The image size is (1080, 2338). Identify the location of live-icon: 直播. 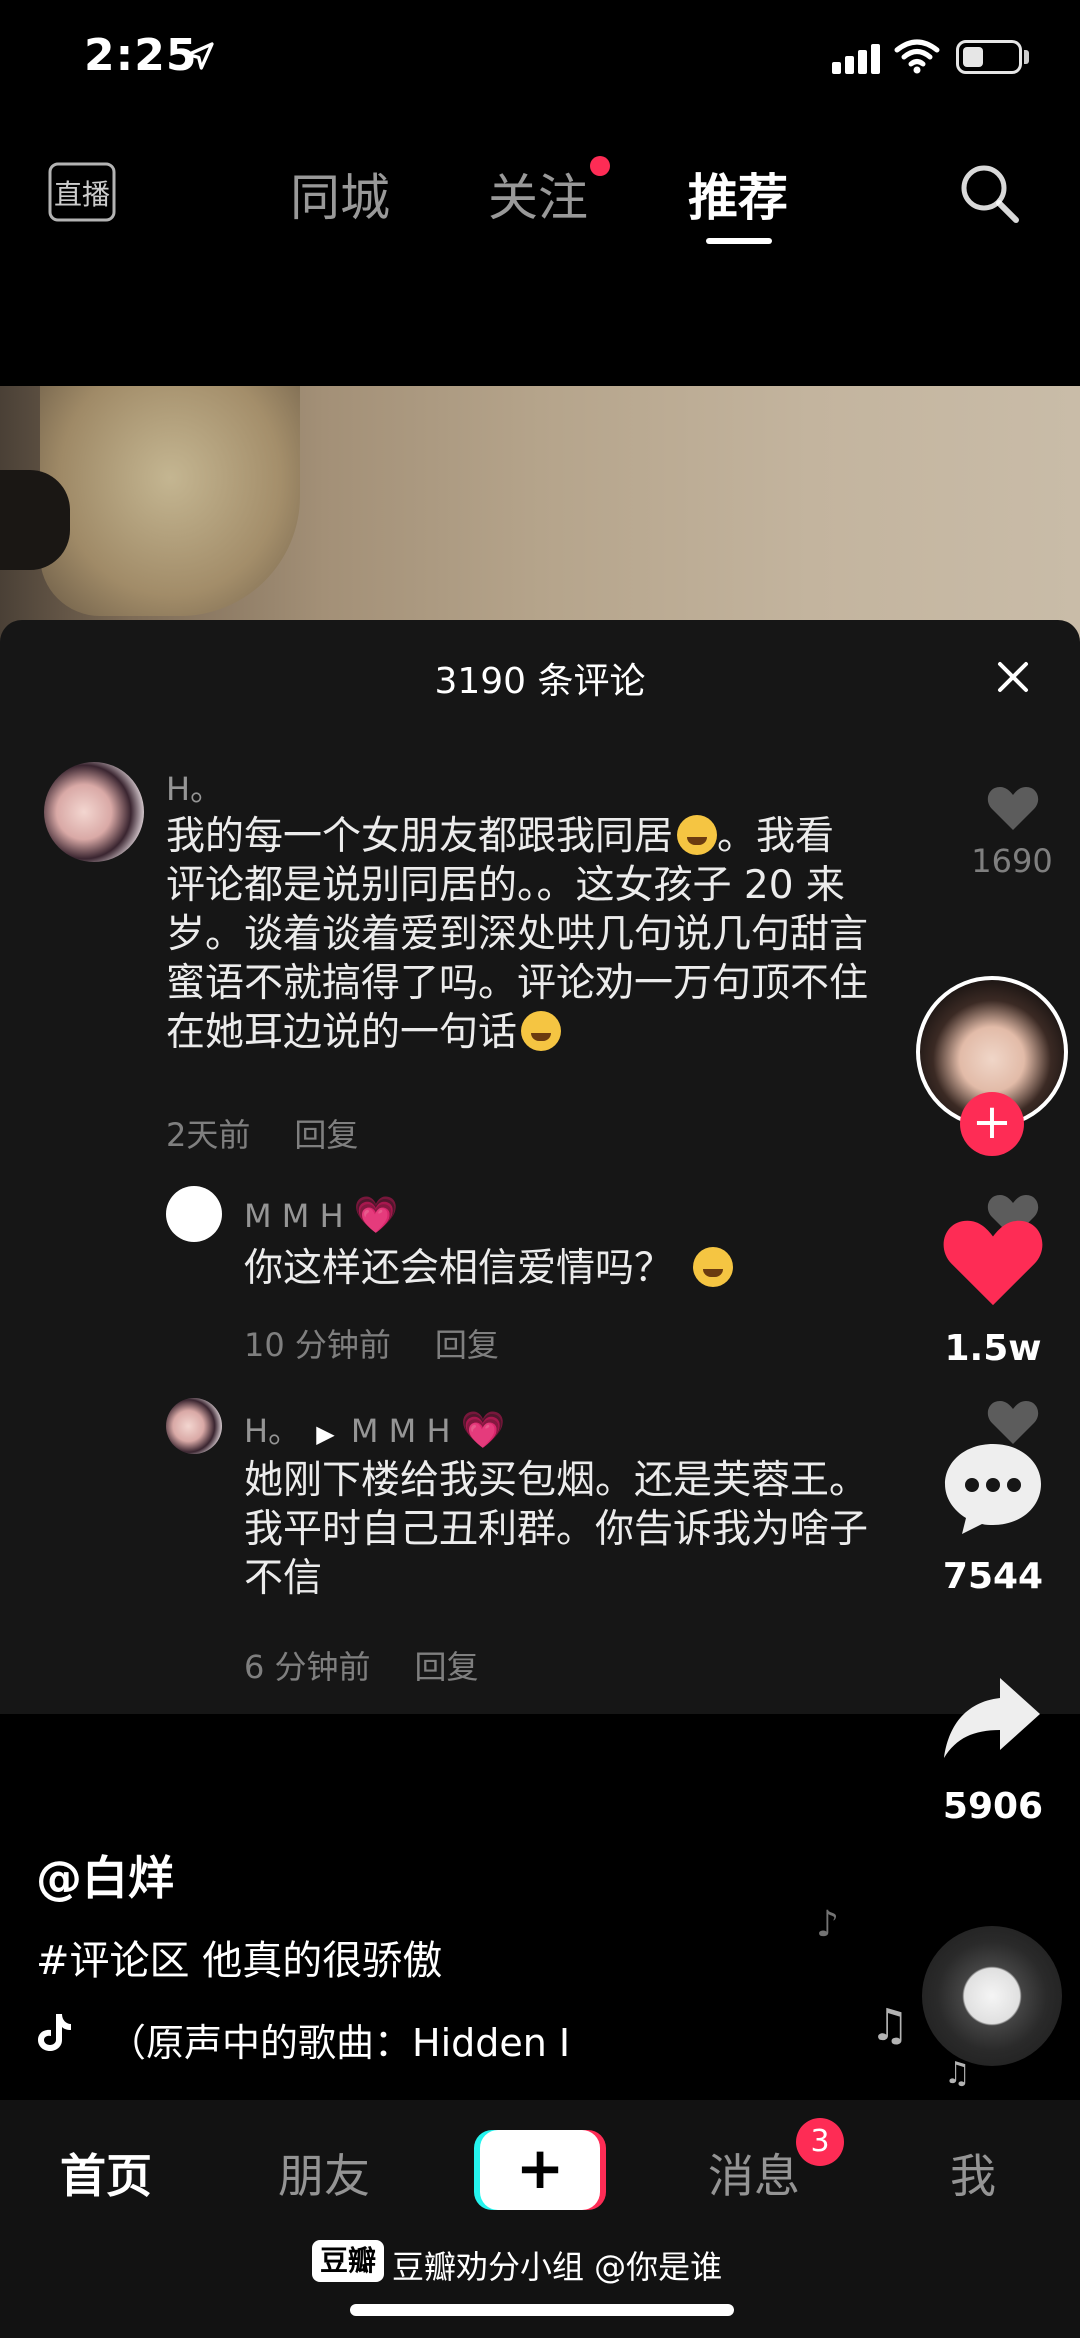
(82, 190).